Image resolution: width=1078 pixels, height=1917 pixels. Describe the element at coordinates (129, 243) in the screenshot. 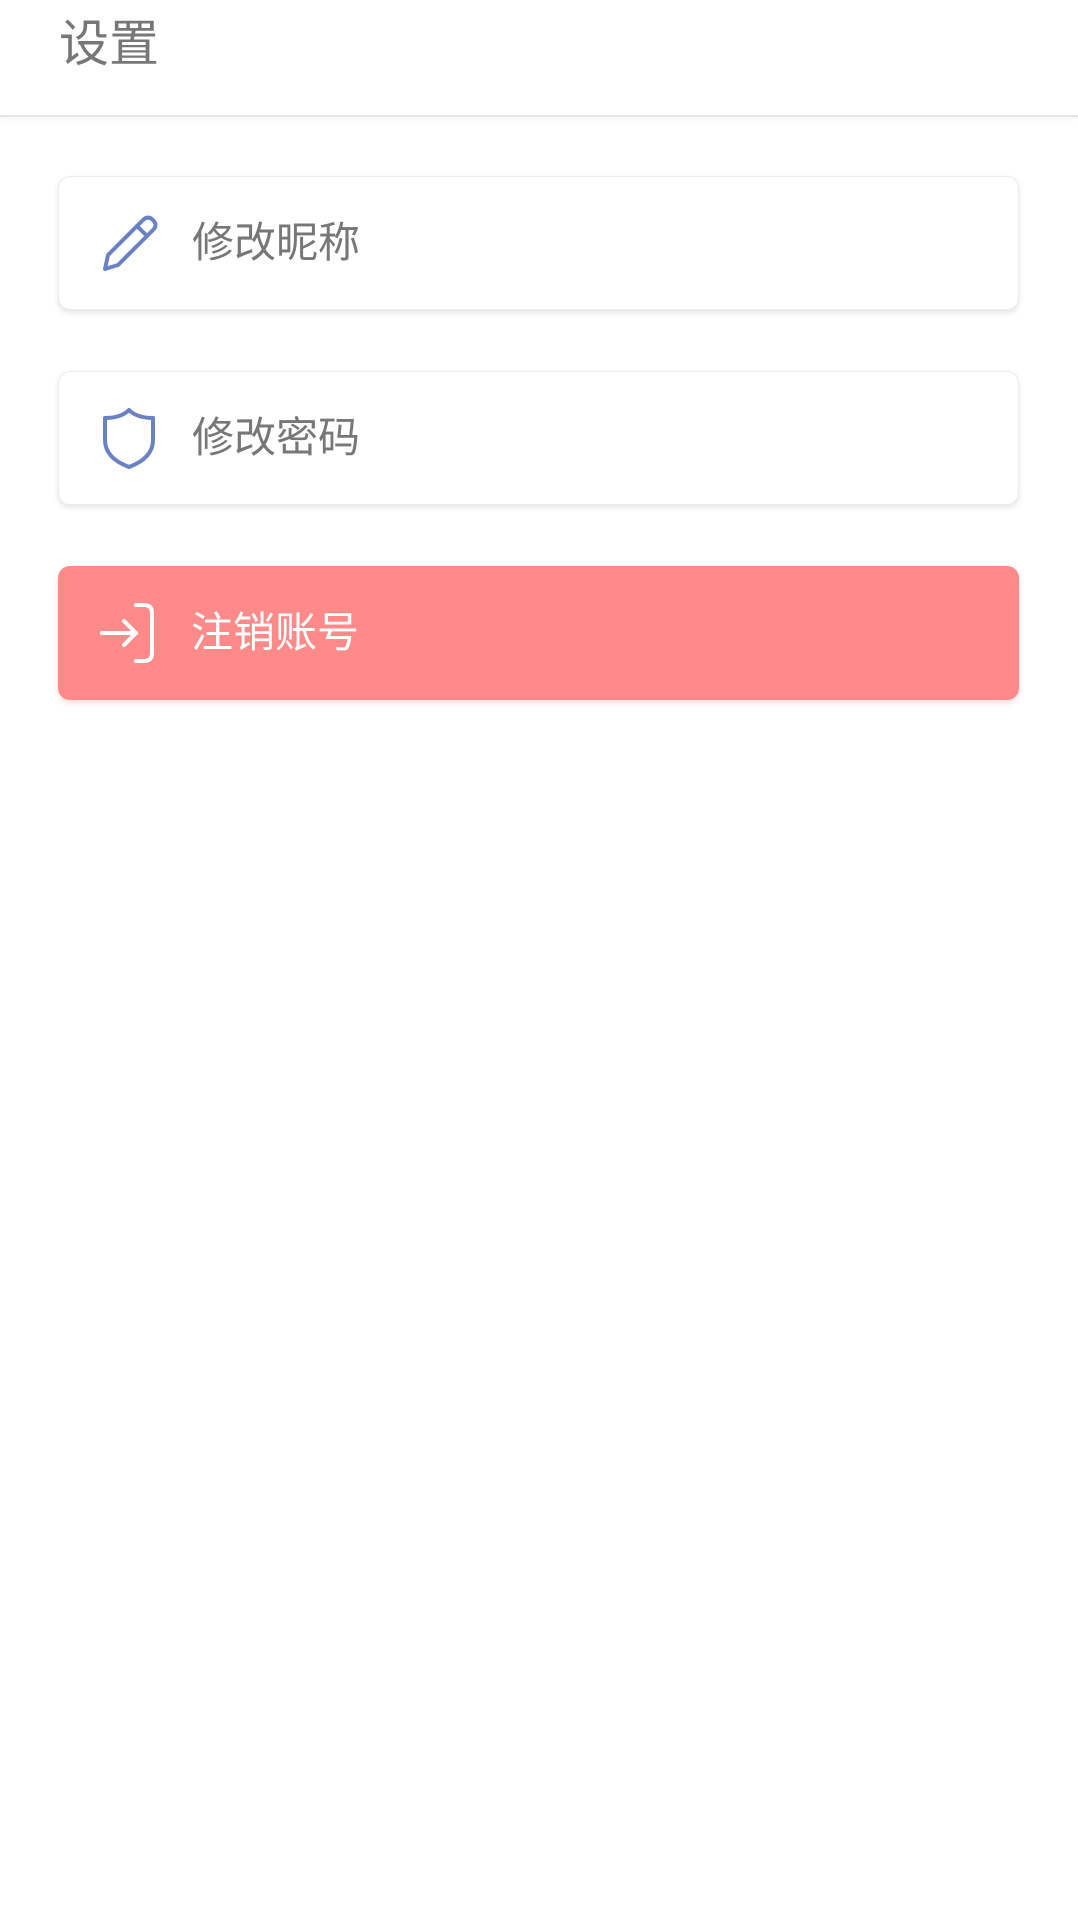

I see `pencil-icon` at that location.